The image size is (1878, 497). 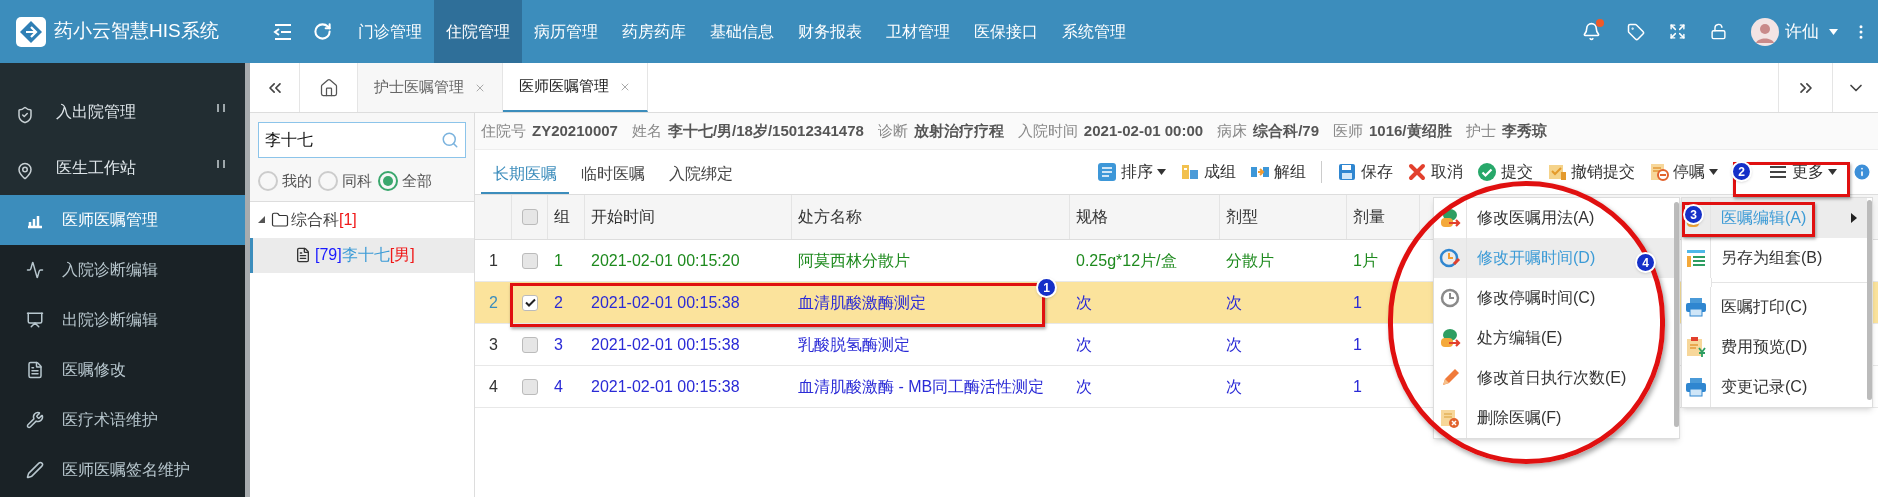 What do you see at coordinates (1802, 172) in the screenshot?
I see `toolbar-button: 更多` at bounding box center [1802, 172].